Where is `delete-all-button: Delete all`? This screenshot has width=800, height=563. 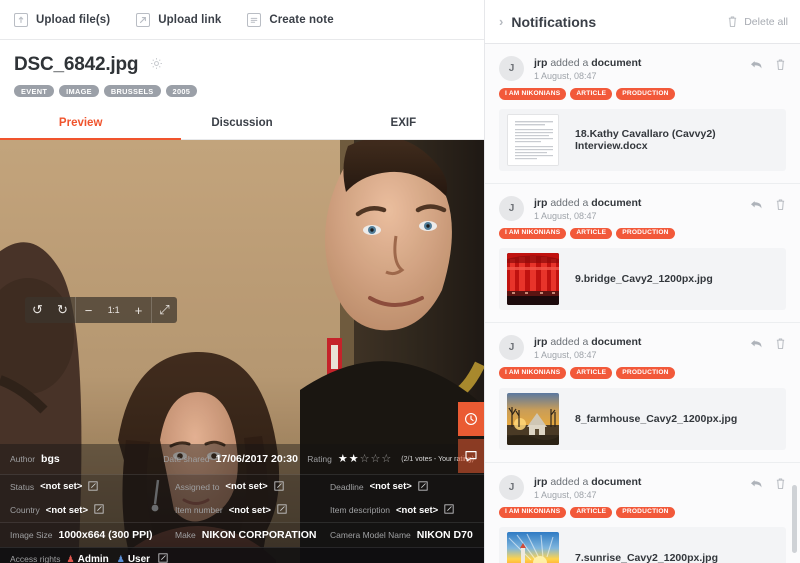
delete-all-button: Delete all is located at coordinates (757, 21).